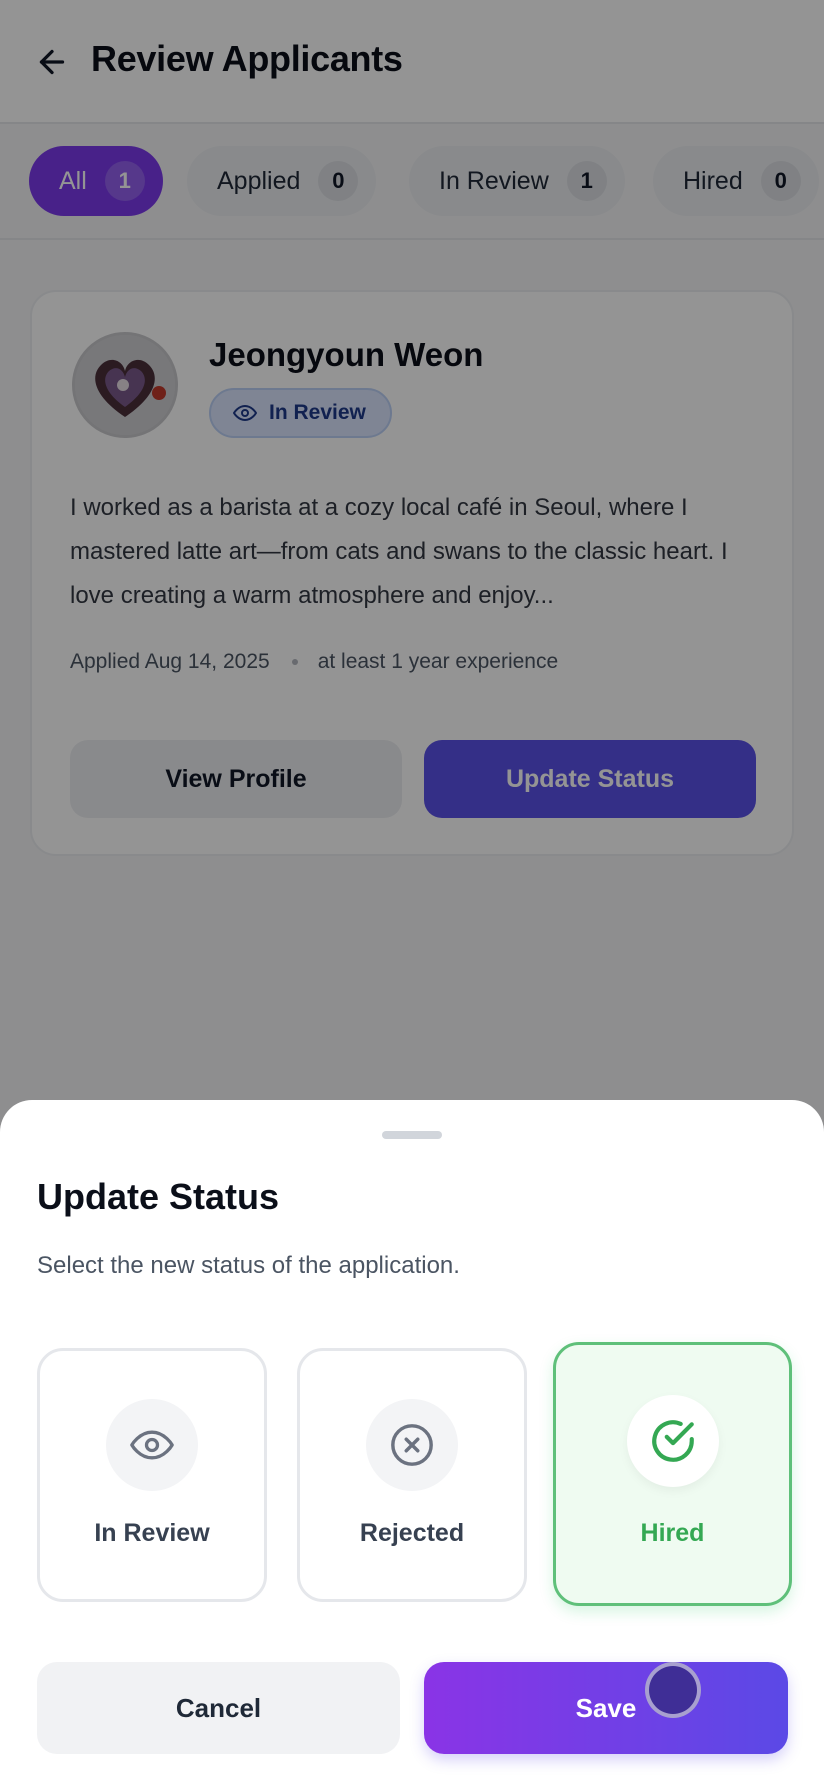 The image size is (824, 1790). What do you see at coordinates (412, 1533) in the screenshot?
I see `option-label: Rejected` at bounding box center [412, 1533].